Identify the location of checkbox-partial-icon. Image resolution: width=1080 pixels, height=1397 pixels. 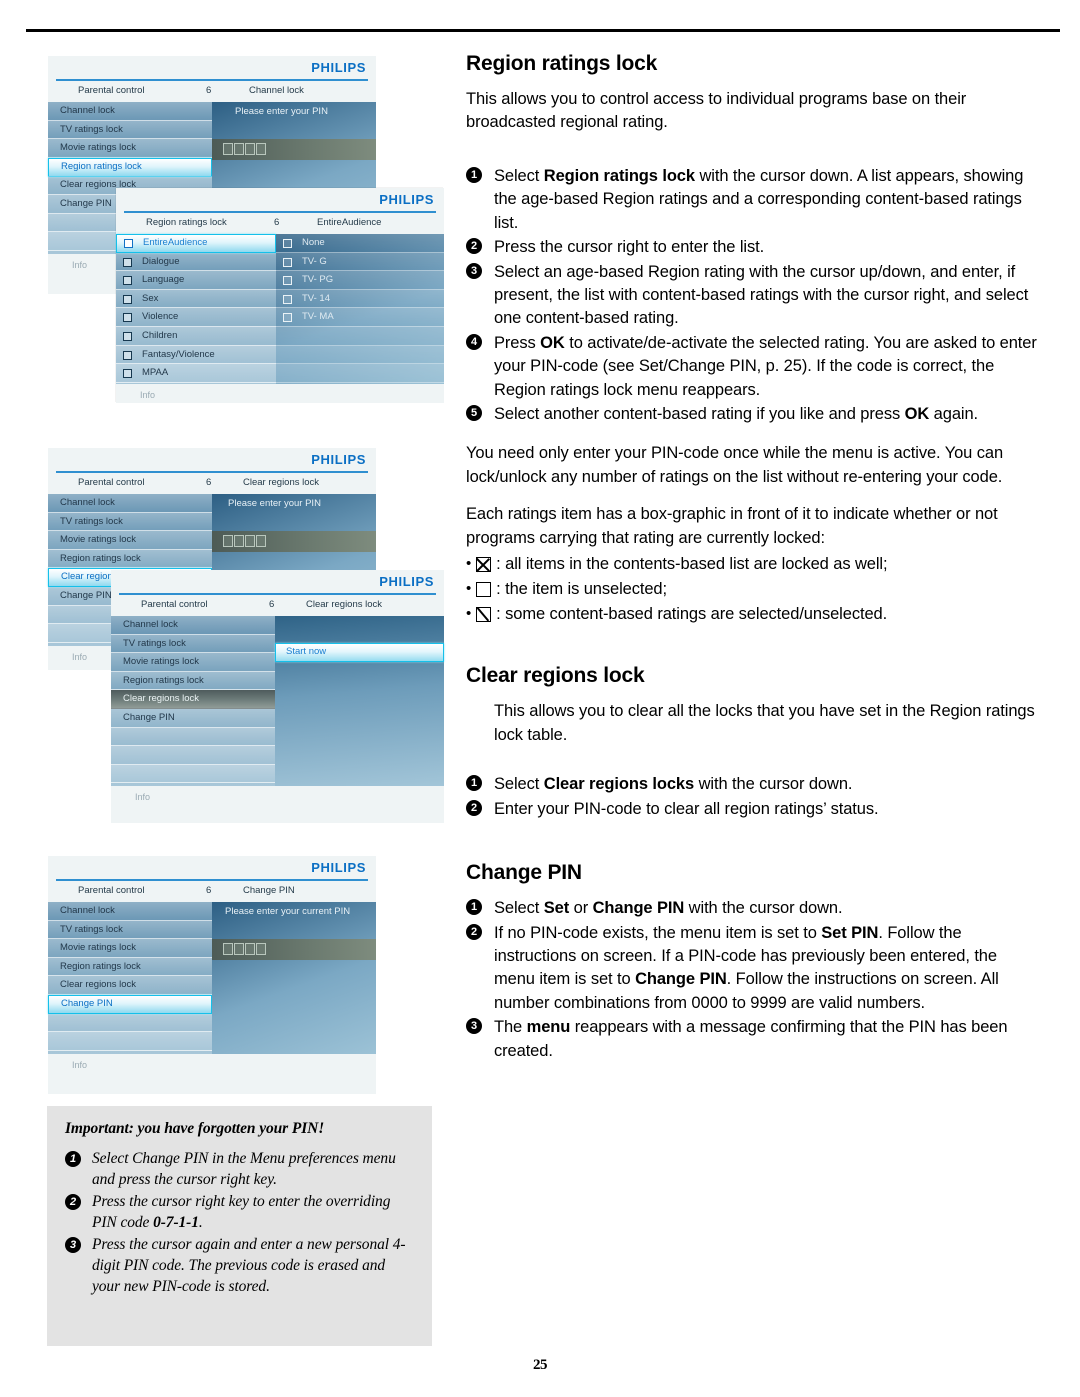
(484, 614).